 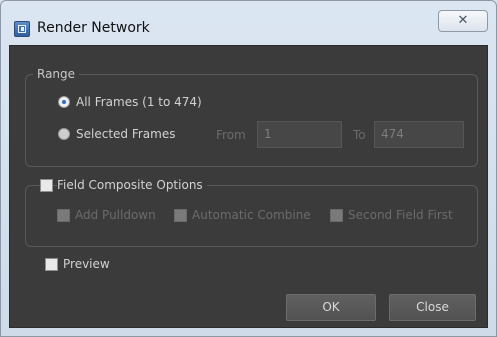 I want to click on second-field-first-checkbox, so click(x=336, y=215).